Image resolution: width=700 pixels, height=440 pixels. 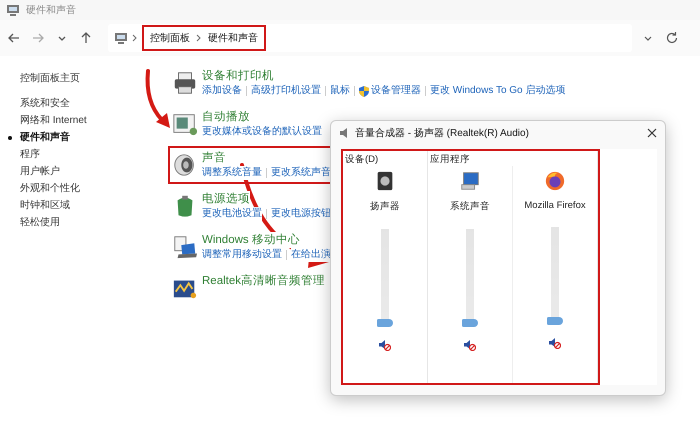 I want to click on channel-name: Mozilla Firefox, so click(x=555, y=205).